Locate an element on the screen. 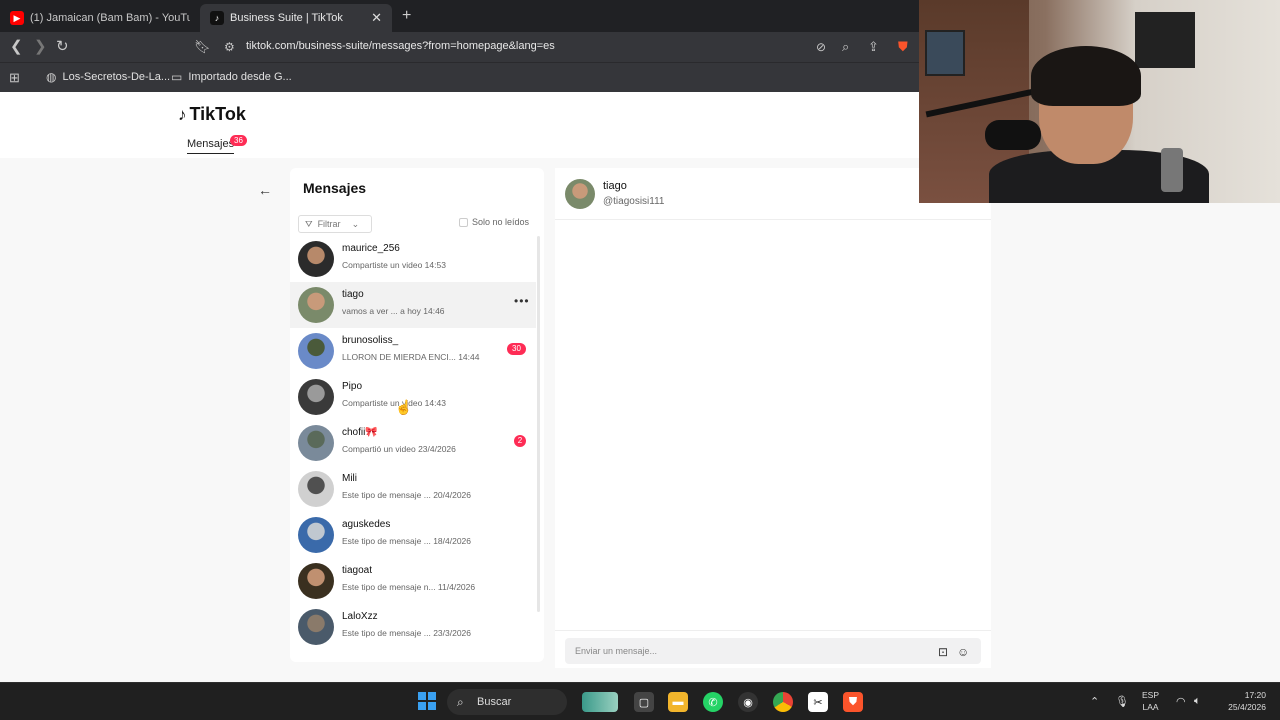 The image size is (1280, 720). back-arrow-icon: ← is located at coordinates (265, 190).